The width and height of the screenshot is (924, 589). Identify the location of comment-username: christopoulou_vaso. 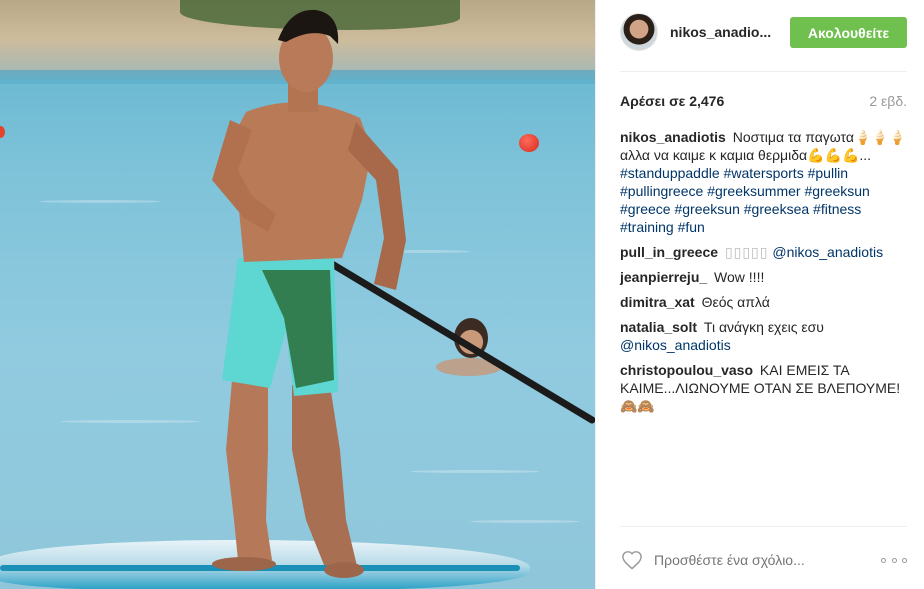
(686, 370).